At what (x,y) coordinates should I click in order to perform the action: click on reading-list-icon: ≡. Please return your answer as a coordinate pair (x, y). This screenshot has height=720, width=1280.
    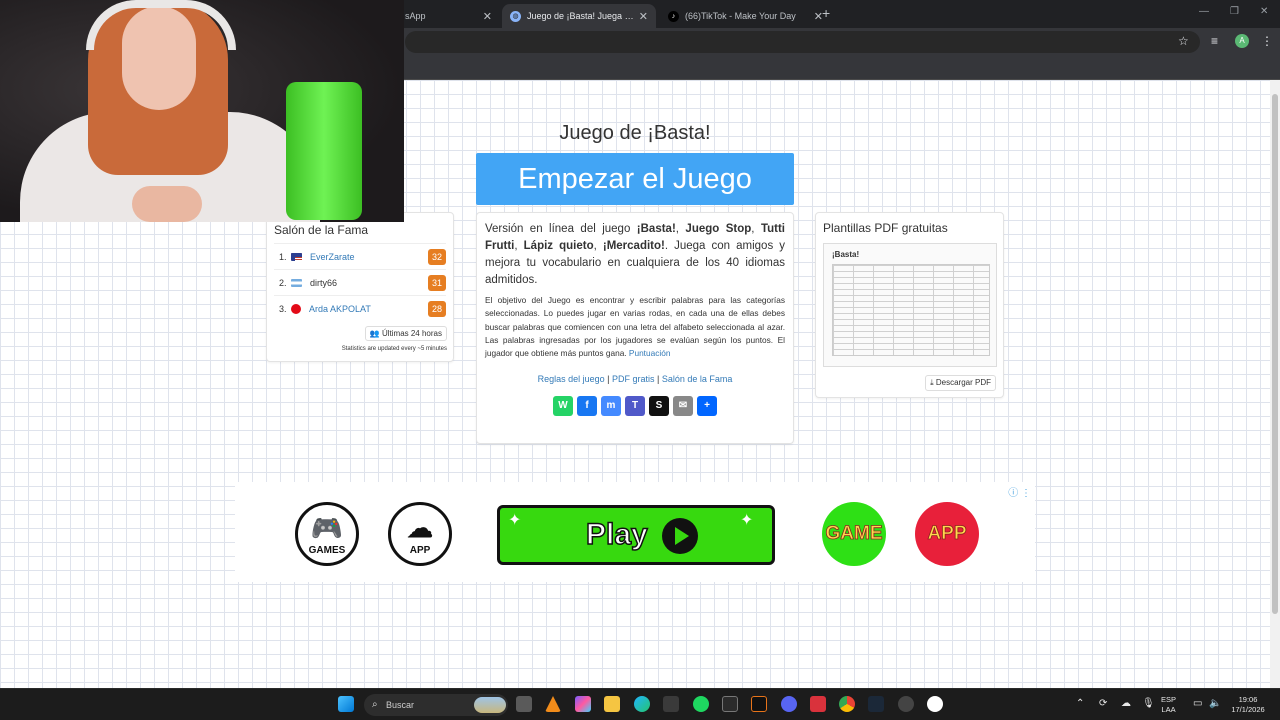
    Looking at the image, I should click on (1214, 41).